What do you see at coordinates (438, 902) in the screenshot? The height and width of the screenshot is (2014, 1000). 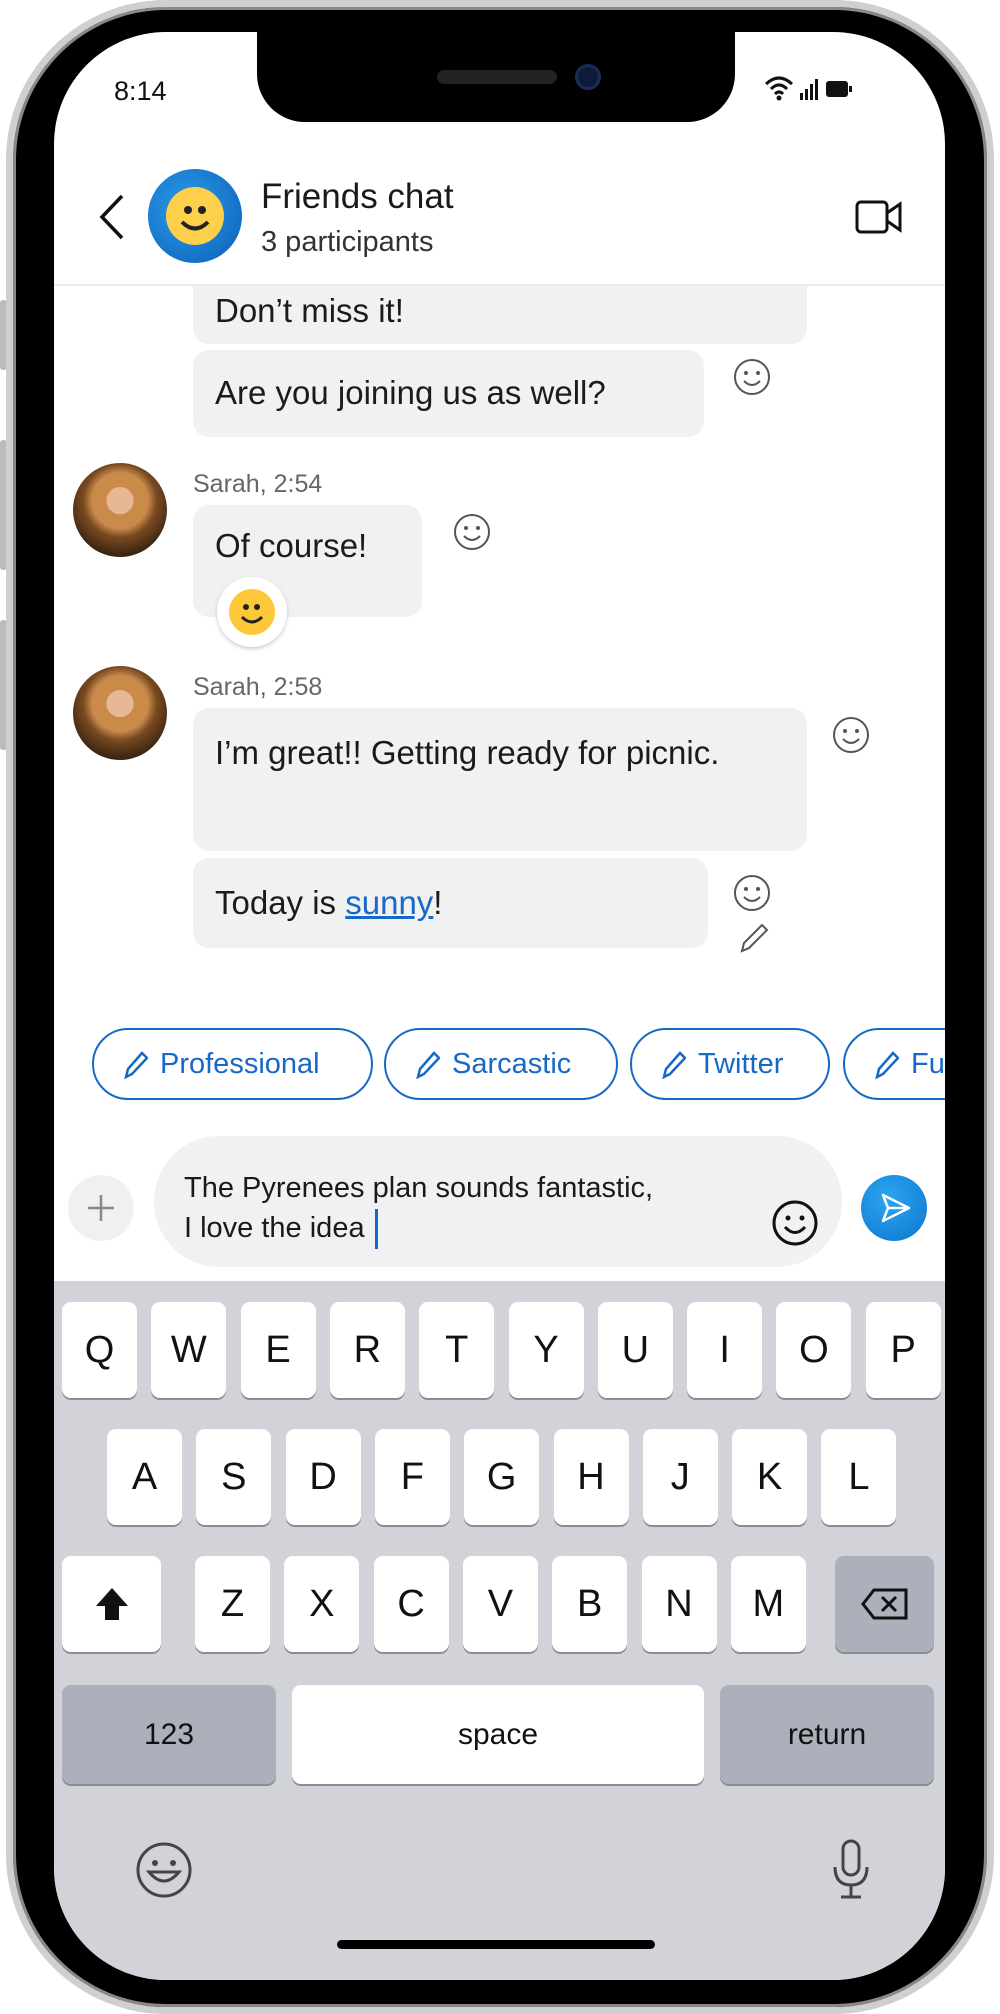 I see `message-text: !` at bounding box center [438, 902].